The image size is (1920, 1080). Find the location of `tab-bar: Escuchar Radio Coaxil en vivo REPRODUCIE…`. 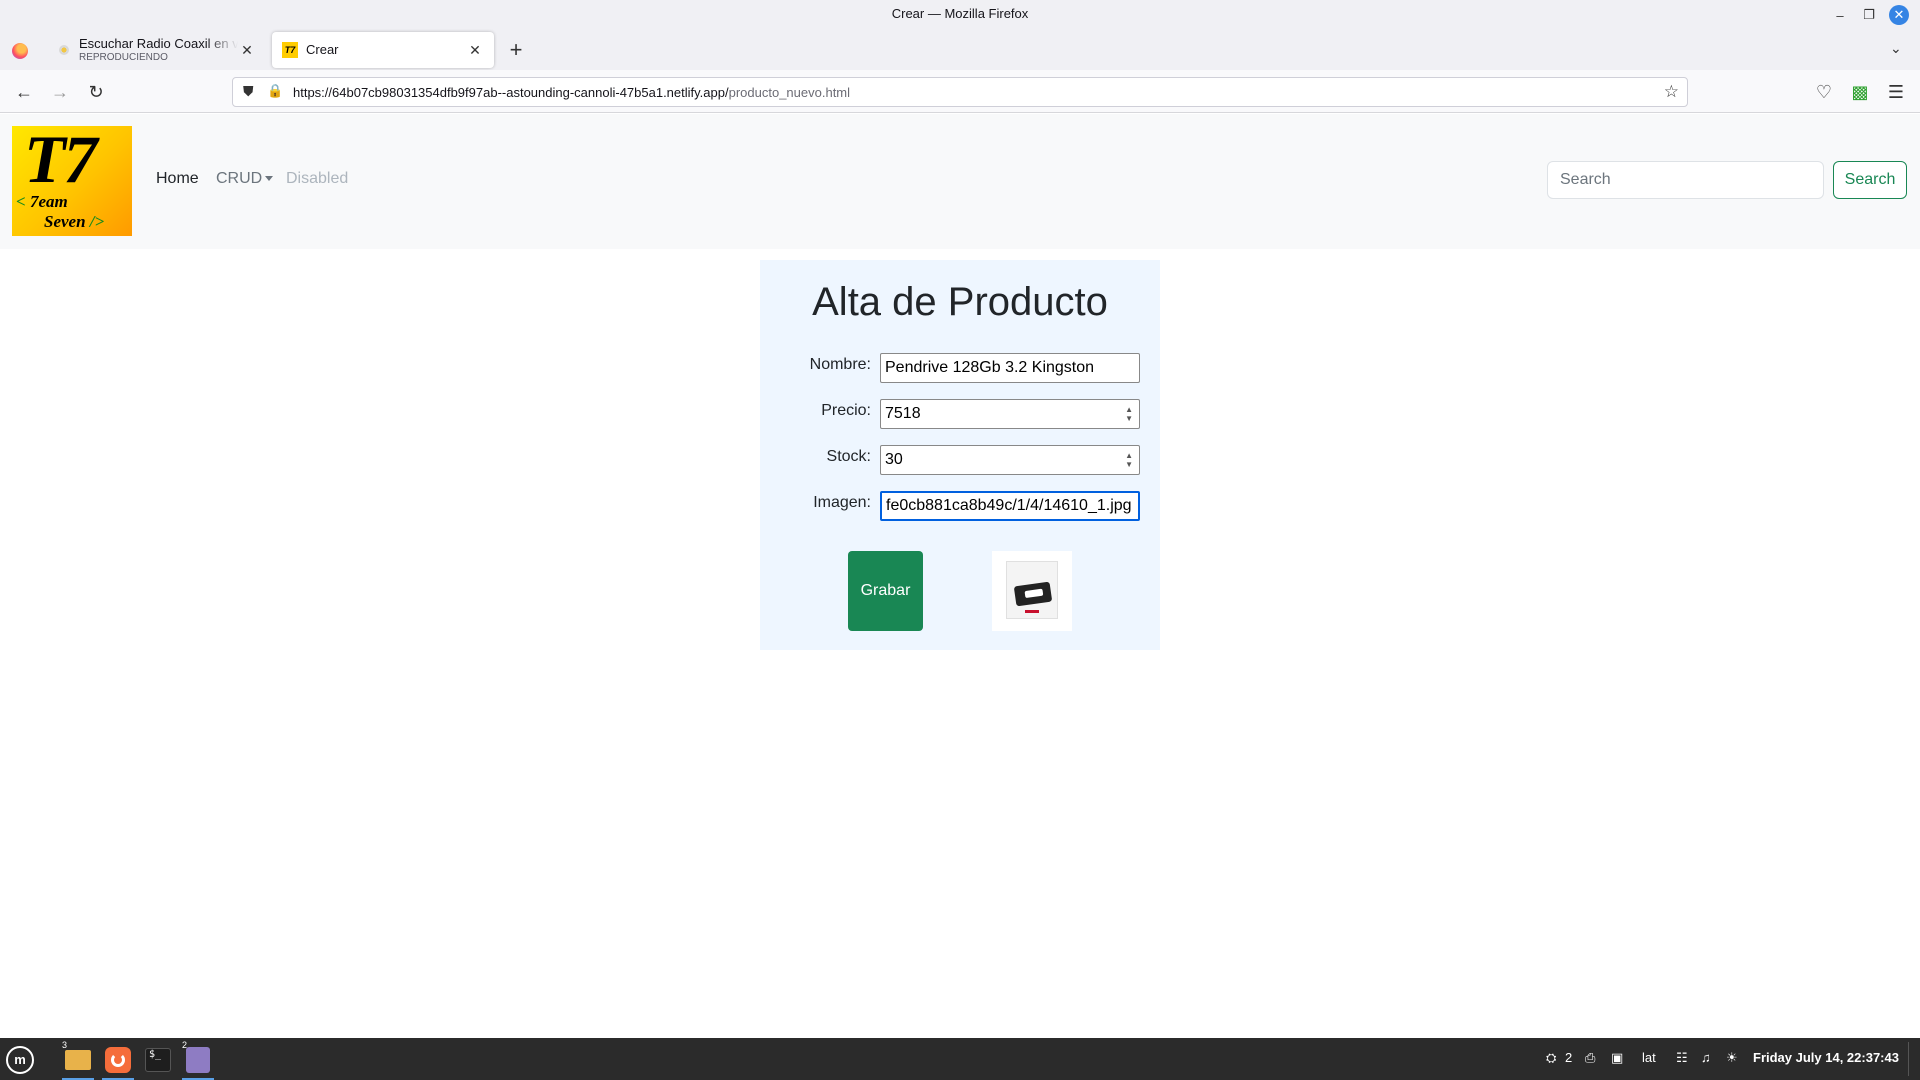

tab-bar: Escuchar Radio Coaxil en vivo REPRODUCIE… is located at coordinates (960, 50).